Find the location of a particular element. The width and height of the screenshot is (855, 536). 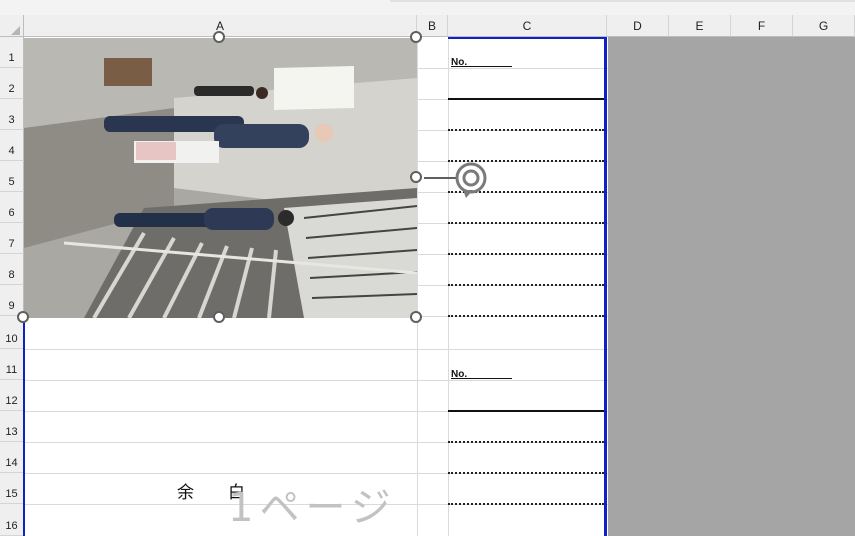

rotate-icon is located at coordinates (471, 180).